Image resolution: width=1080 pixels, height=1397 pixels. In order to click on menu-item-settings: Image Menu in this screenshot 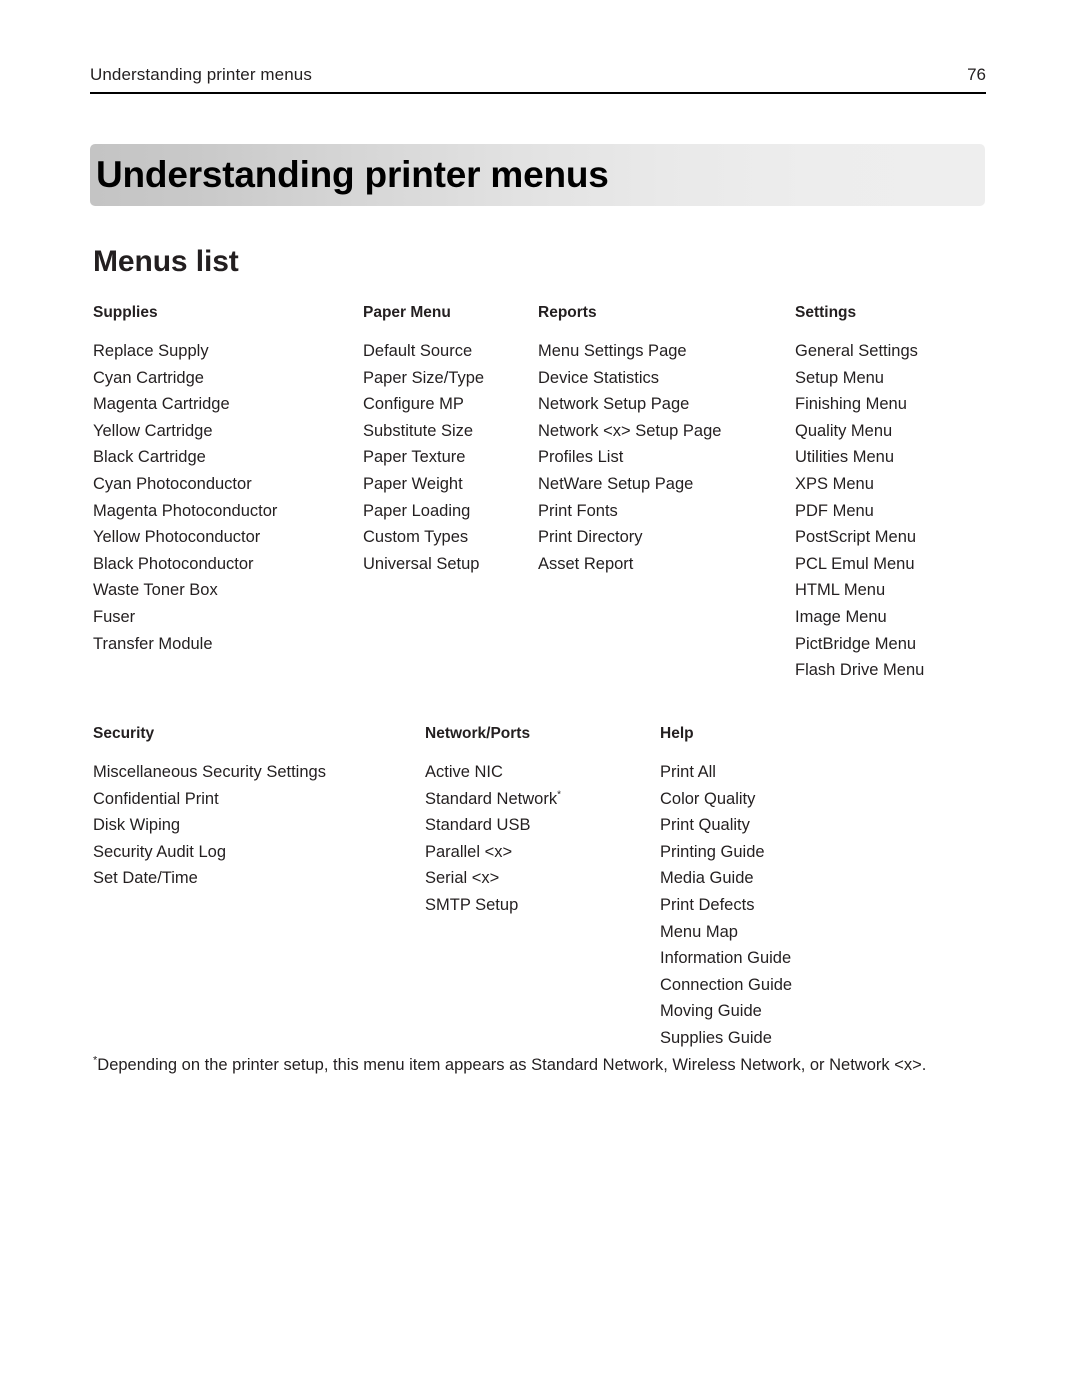, I will do `click(841, 616)`.